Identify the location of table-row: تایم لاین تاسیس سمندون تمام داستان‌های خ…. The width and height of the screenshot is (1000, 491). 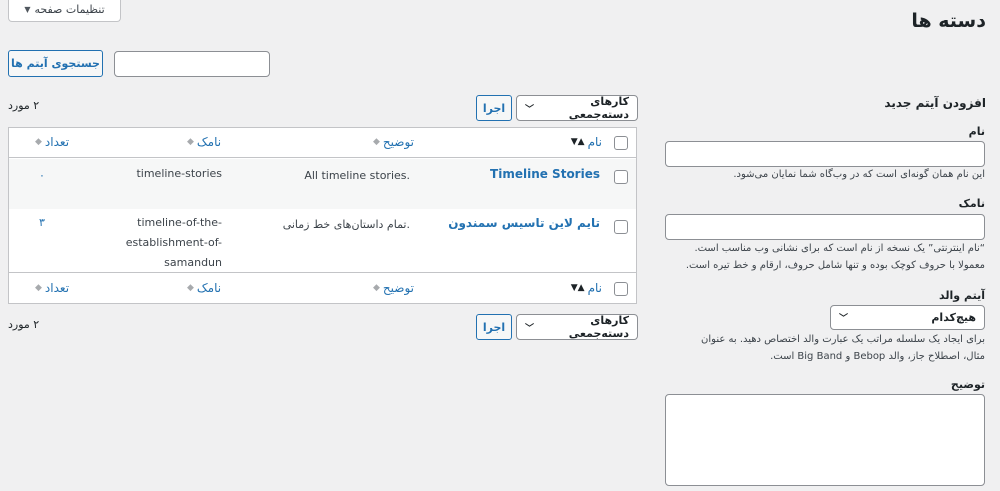
(322, 240).